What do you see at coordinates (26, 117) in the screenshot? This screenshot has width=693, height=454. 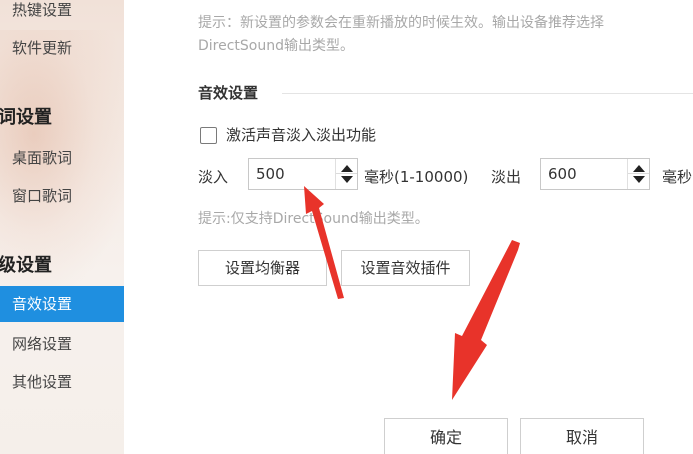 I see `sidebar-group-label: 词设置` at bounding box center [26, 117].